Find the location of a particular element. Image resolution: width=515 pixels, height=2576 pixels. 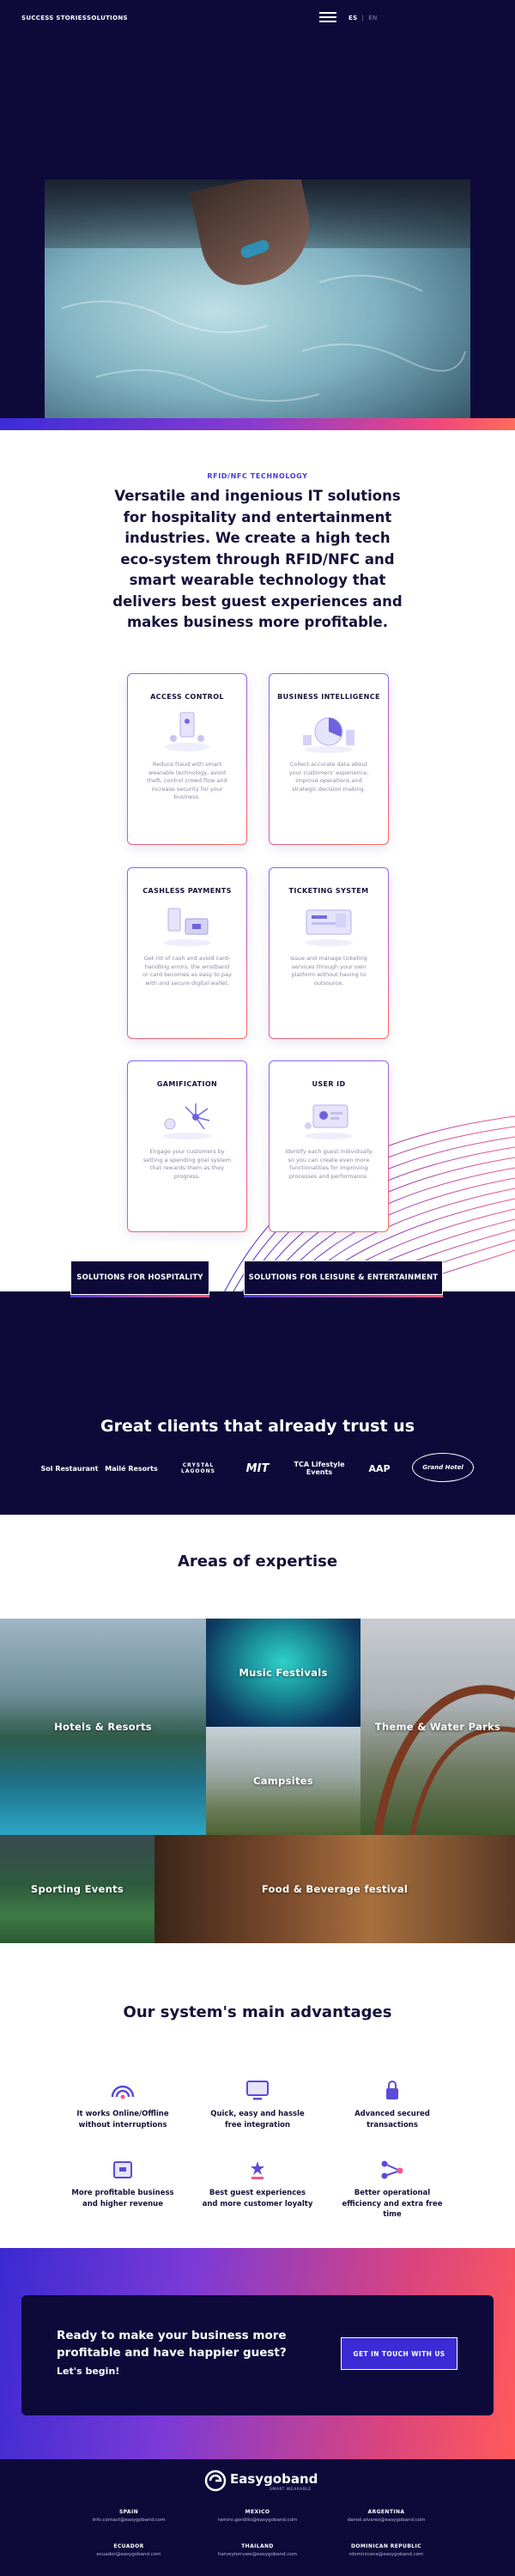

tile-label: Hotels & Resorts is located at coordinates (103, 1727).